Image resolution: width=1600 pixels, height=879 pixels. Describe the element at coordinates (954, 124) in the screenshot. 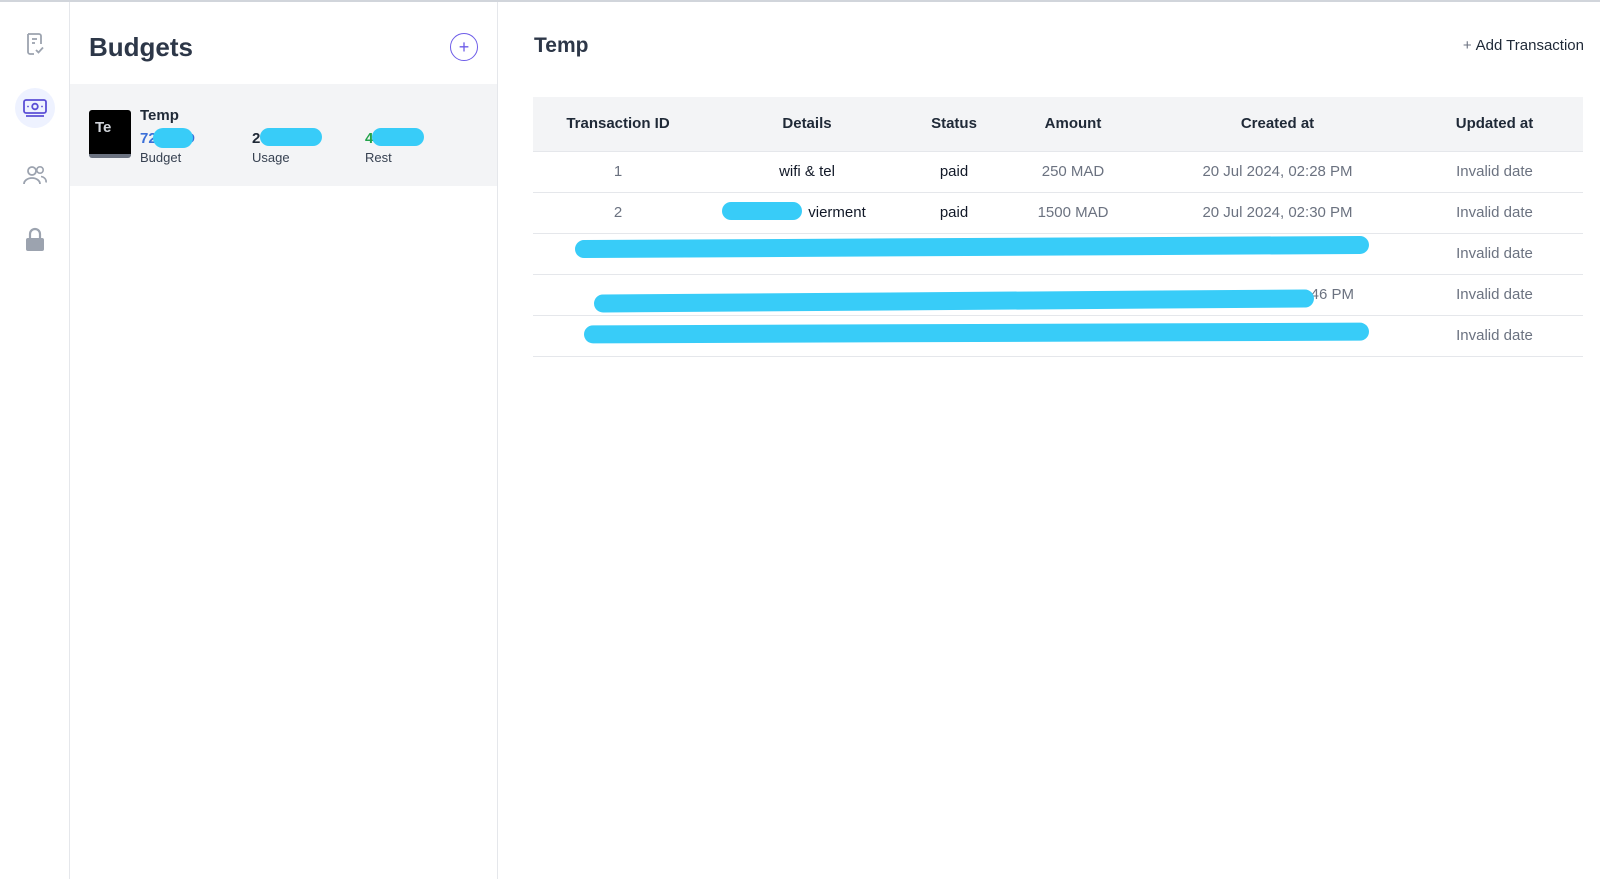

I see `column-header: Status` at that location.